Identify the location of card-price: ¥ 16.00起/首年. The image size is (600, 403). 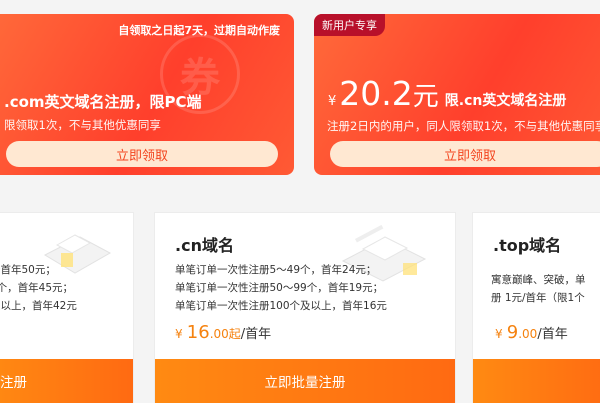
(223, 332).